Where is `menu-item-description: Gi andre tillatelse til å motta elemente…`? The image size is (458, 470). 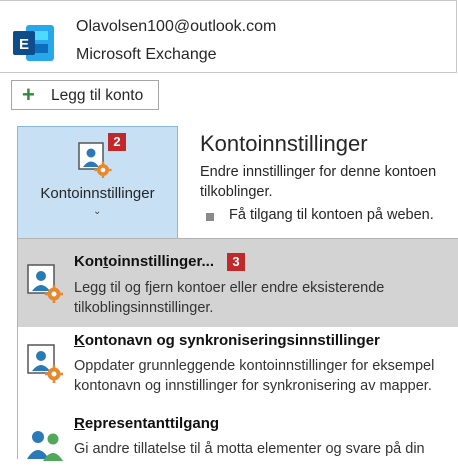 menu-item-description: Gi andre tillatelse til å motta elemente… is located at coordinates (249, 449).